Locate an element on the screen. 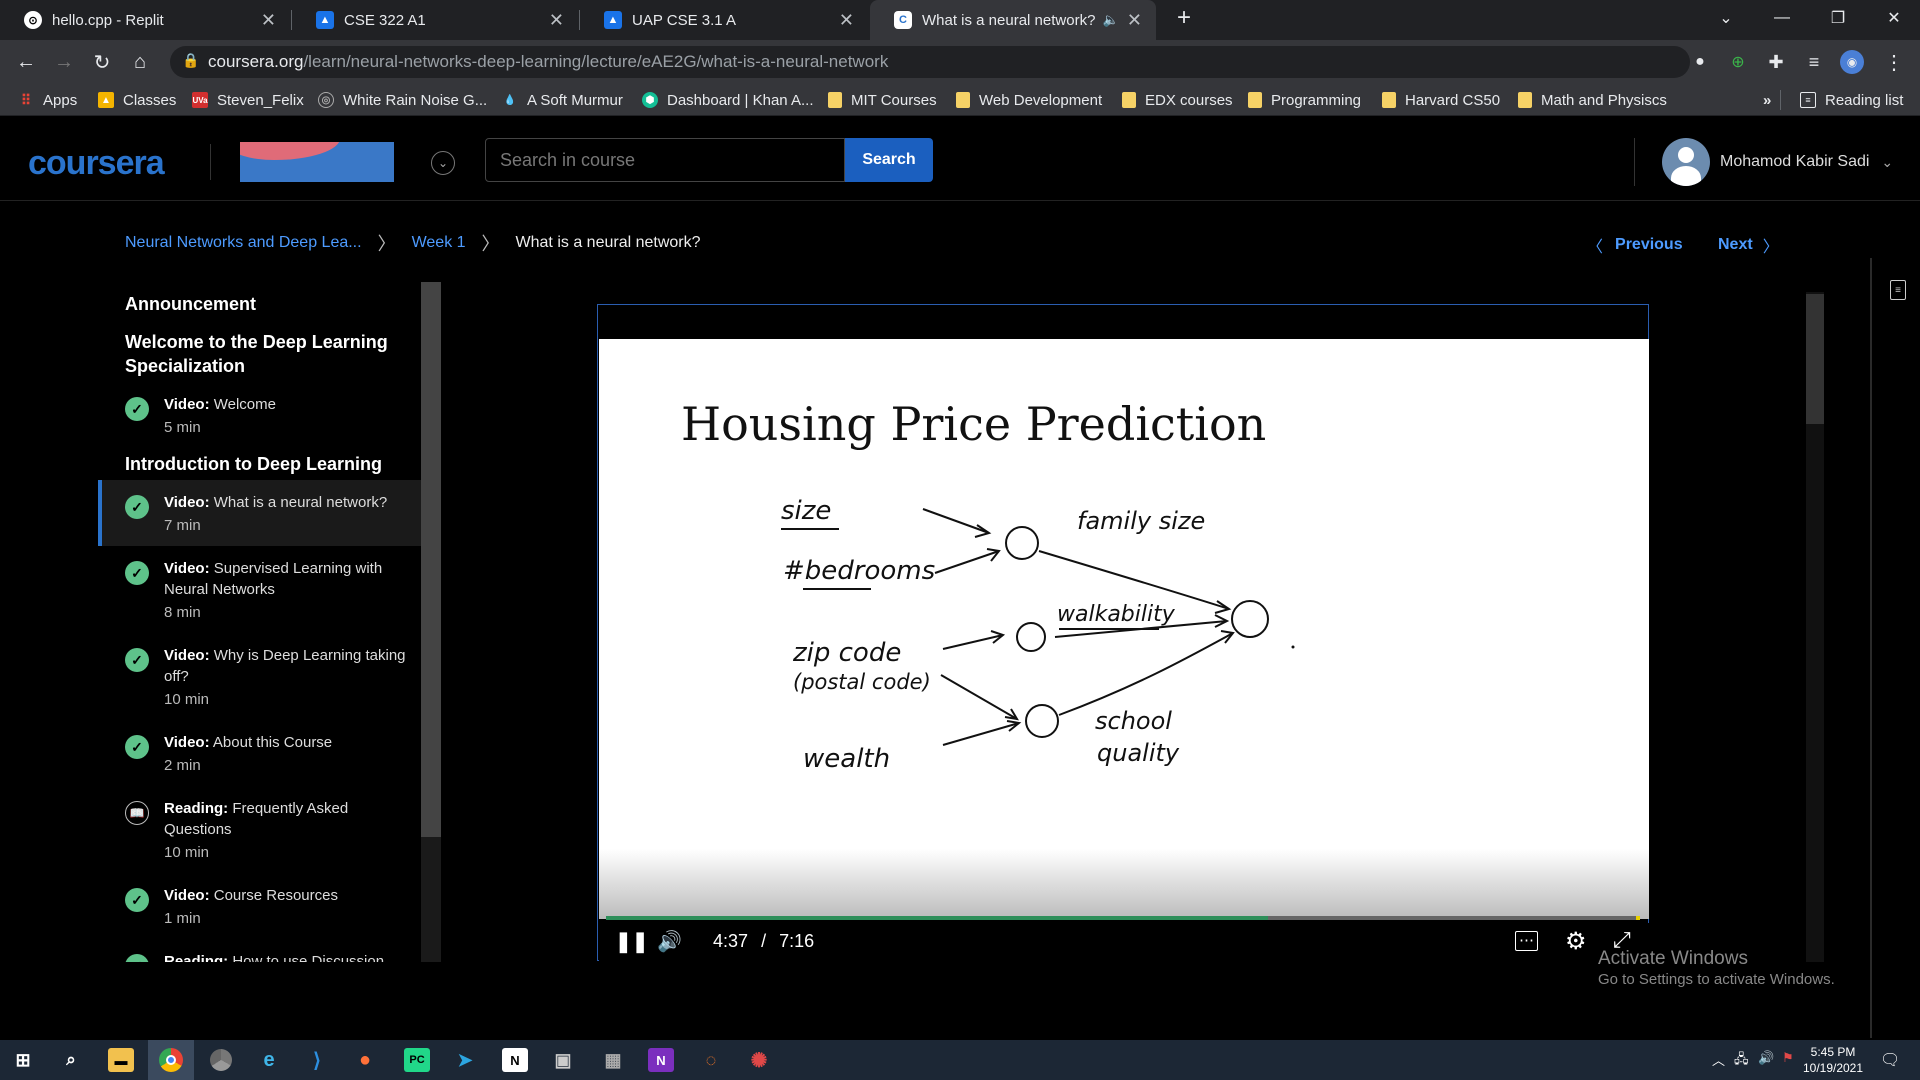 This screenshot has width=1920, height=1080. reload-icon: ↻ is located at coordinates (102, 62).